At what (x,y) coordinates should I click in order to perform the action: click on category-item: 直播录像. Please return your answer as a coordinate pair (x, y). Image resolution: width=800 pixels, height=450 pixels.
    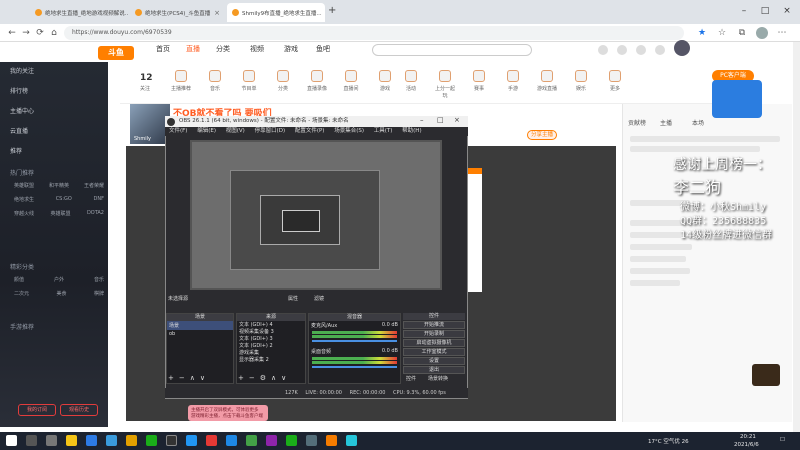
    Looking at the image, I should click on (317, 81).